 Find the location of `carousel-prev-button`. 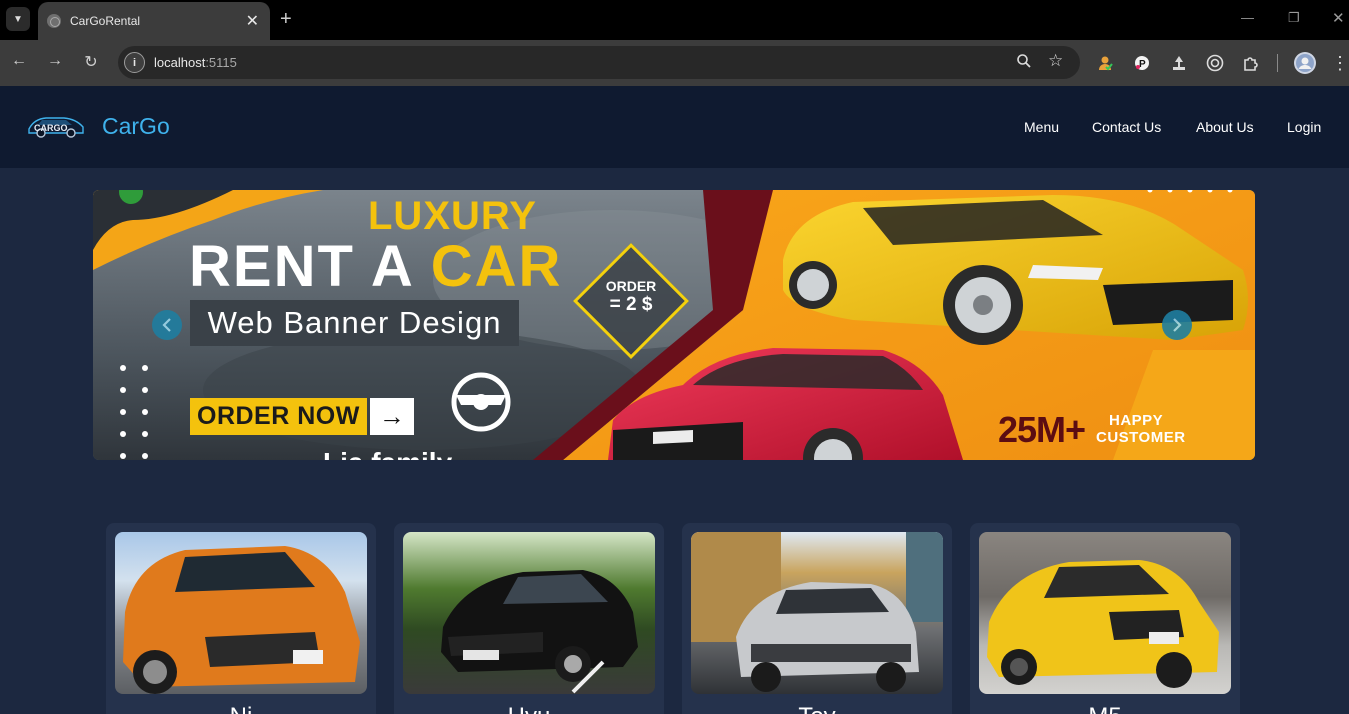

carousel-prev-button is located at coordinates (167, 325).